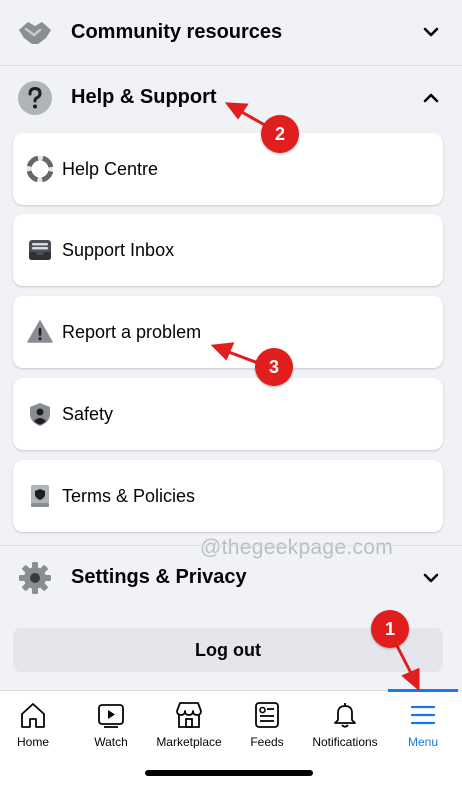 Image resolution: width=462 pixels, height=785 pixels. I want to click on tab-feeds: Feeds, so click(267, 722).